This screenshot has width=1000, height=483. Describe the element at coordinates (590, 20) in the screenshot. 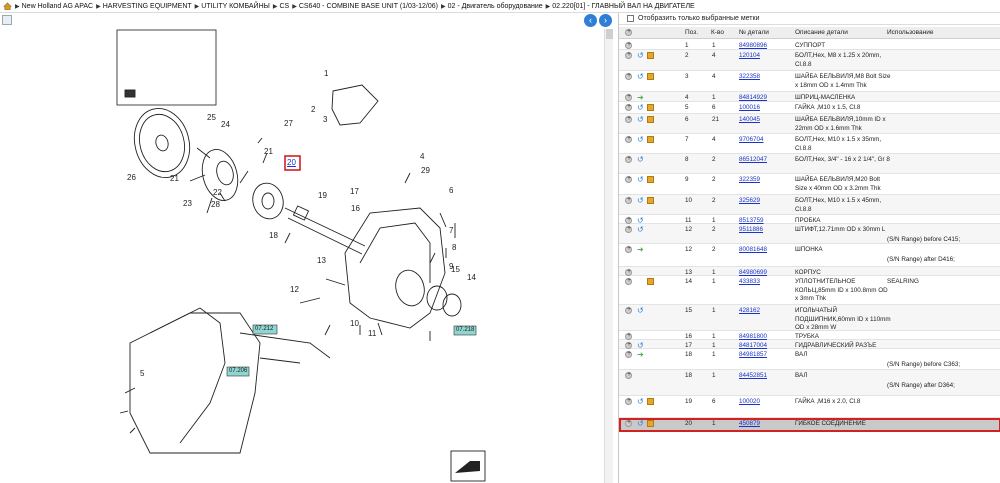

I see `prev-page-button: ‹` at that location.